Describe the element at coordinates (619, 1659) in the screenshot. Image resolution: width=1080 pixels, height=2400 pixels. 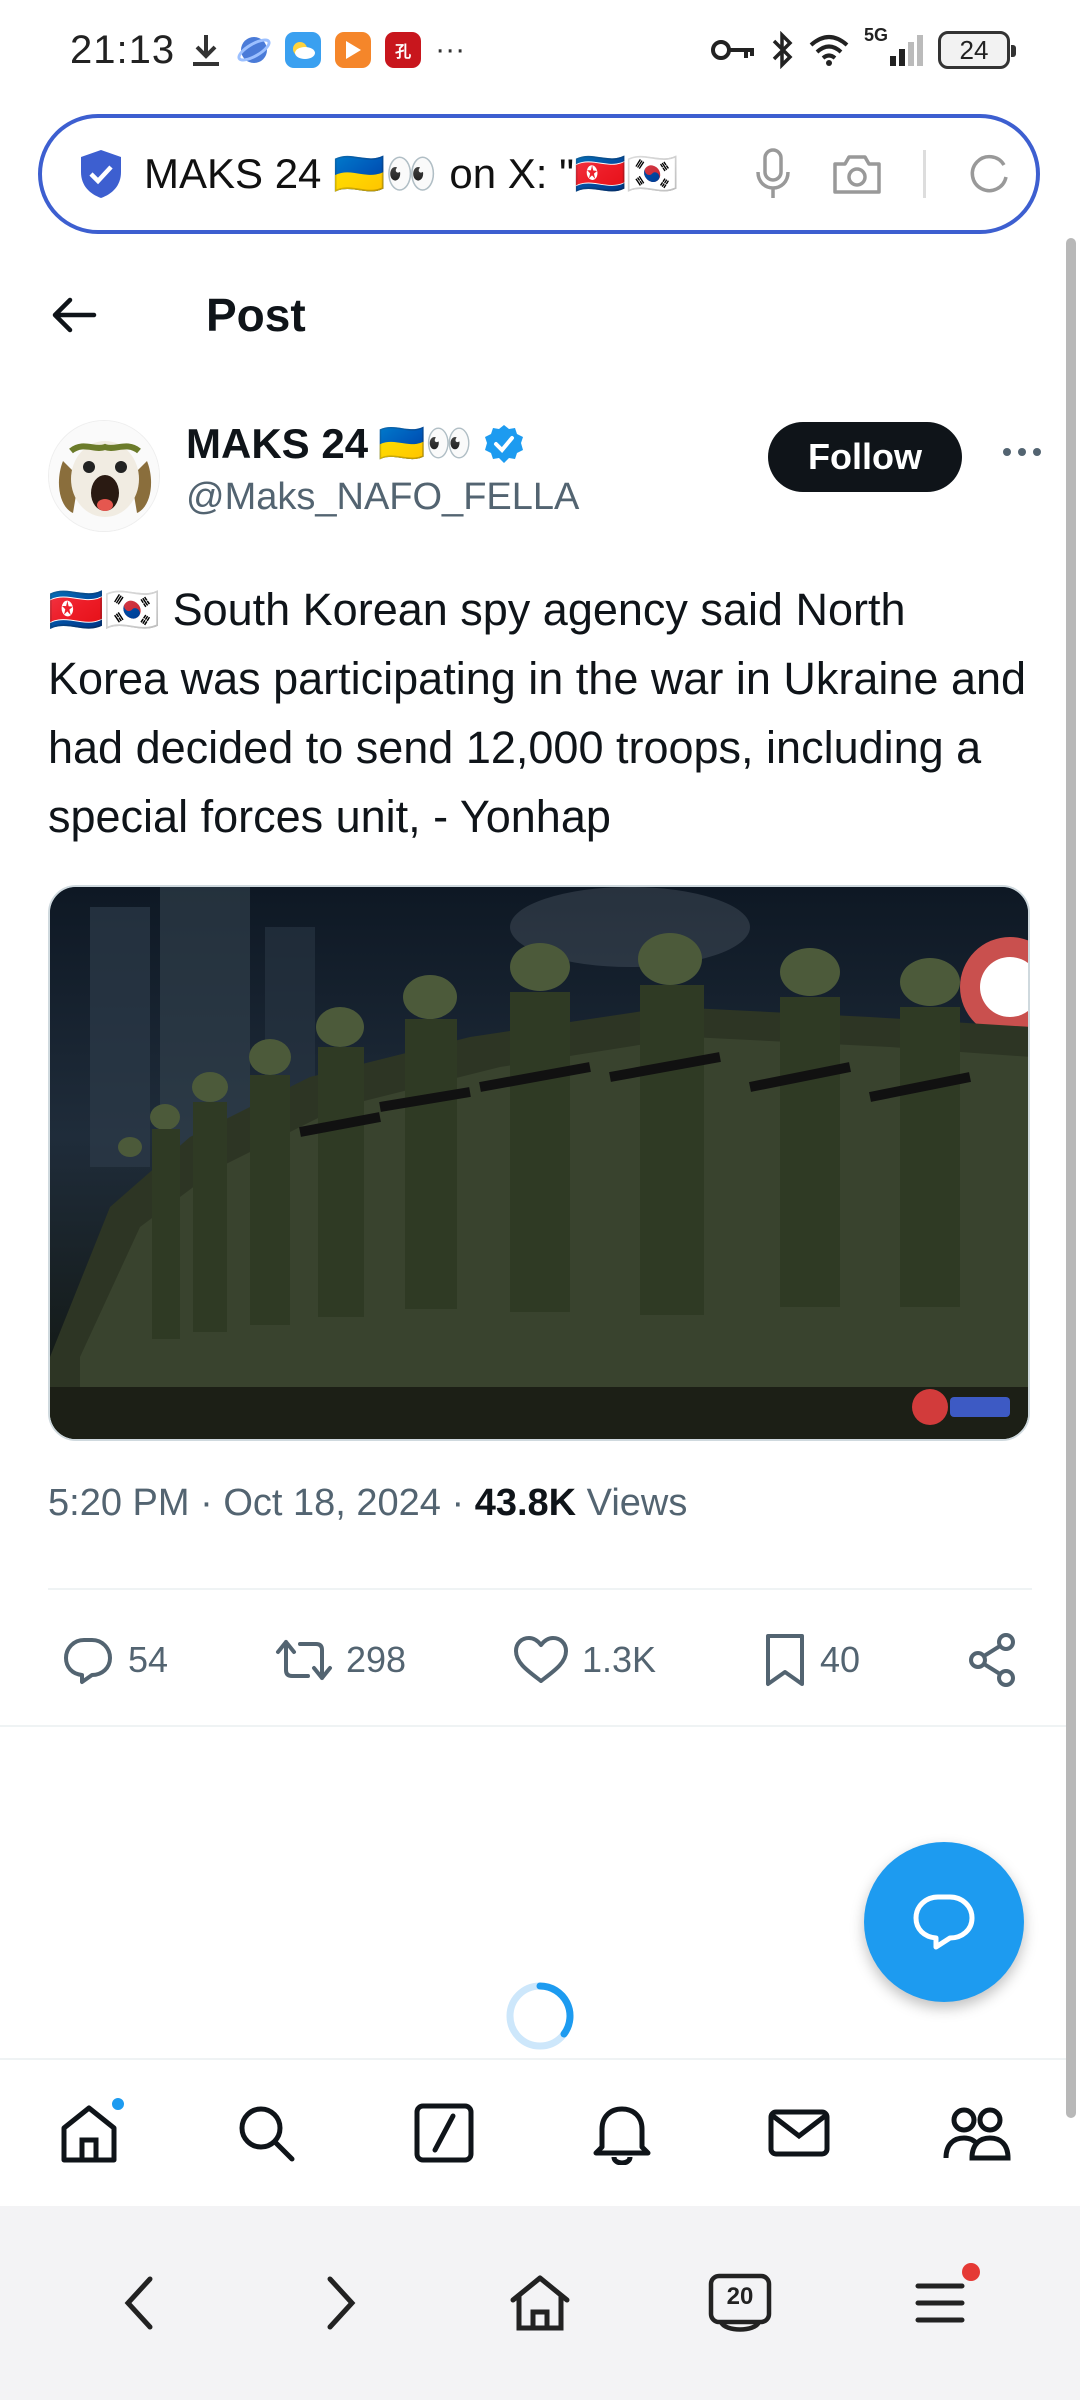
I see `like-count: 1.3K` at that location.